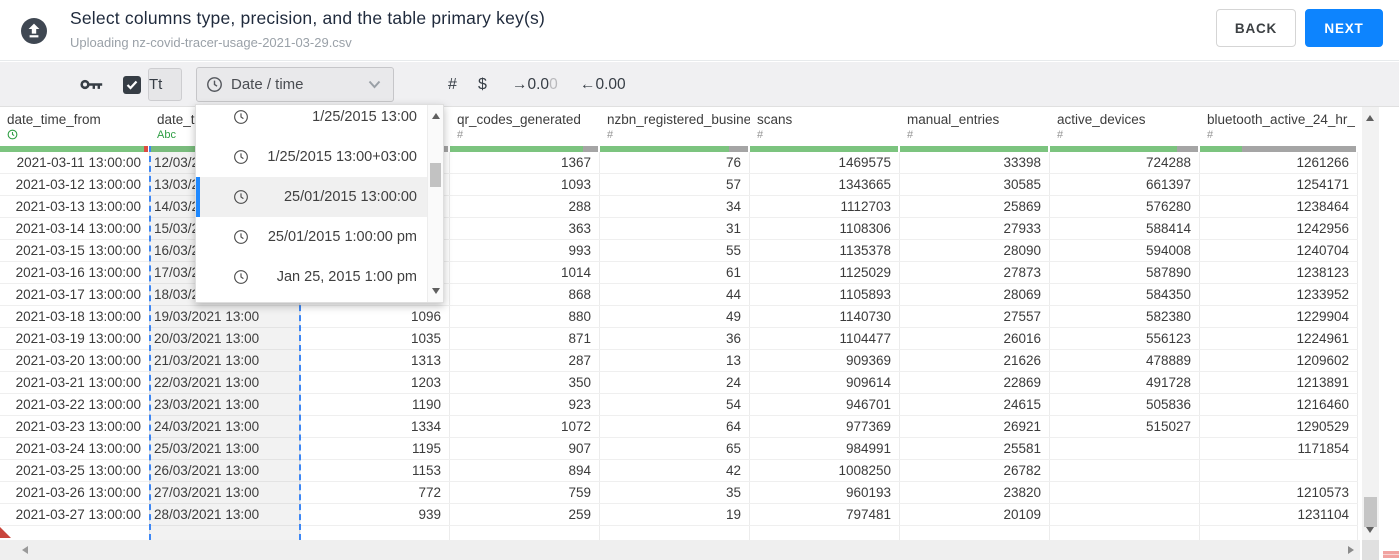  Describe the element at coordinates (525, 514) in the screenshot. I see `table-cell: 259` at that location.